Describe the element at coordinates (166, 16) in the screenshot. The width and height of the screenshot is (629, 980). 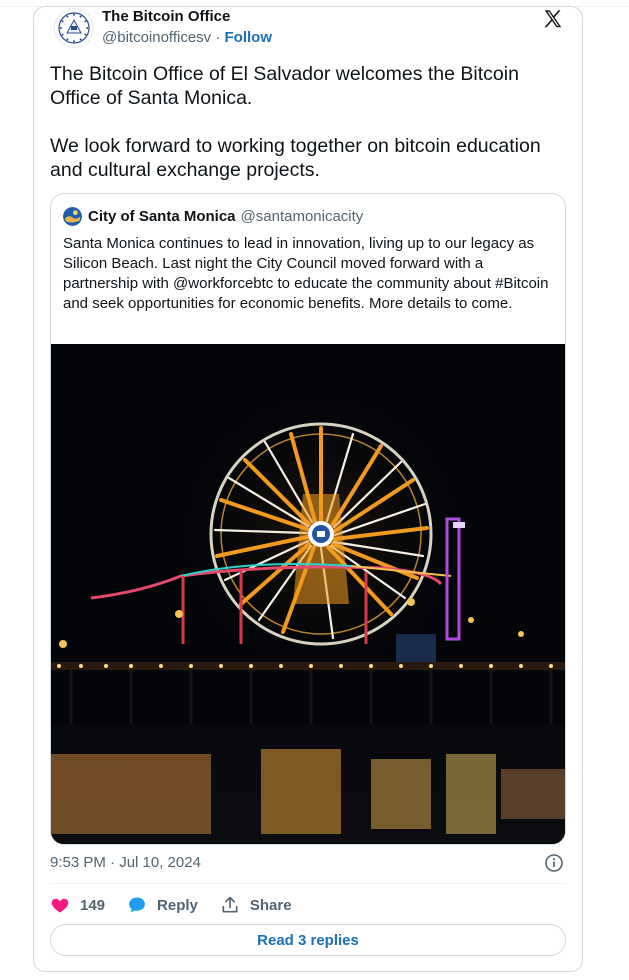
I see `author-name: The Bitcoin Office` at that location.